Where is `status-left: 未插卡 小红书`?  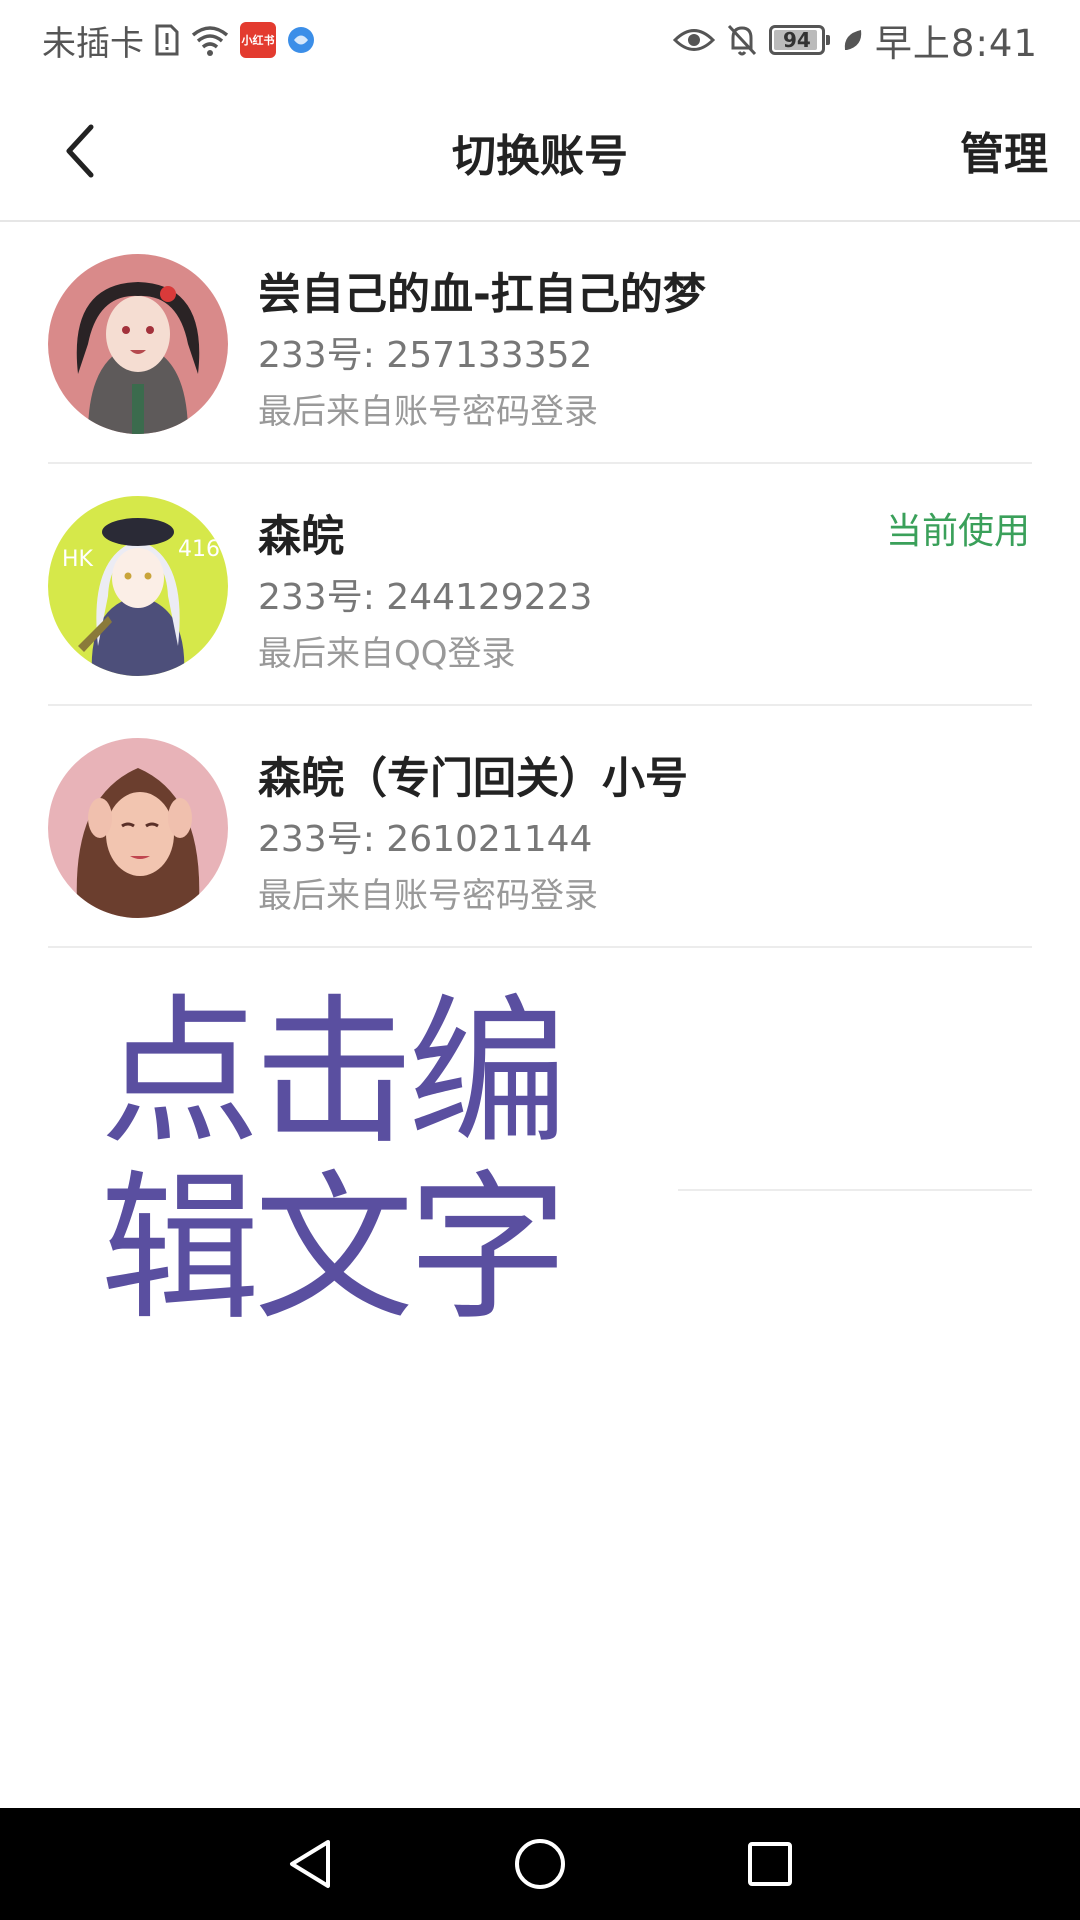 status-left: 未插卡 小红书 is located at coordinates (179, 40).